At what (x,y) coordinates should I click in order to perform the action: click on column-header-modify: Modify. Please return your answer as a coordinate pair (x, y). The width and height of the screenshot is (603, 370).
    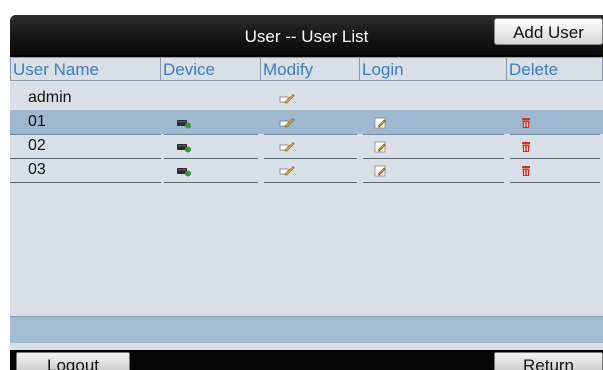
    Looking at the image, I should click on (310, 69).